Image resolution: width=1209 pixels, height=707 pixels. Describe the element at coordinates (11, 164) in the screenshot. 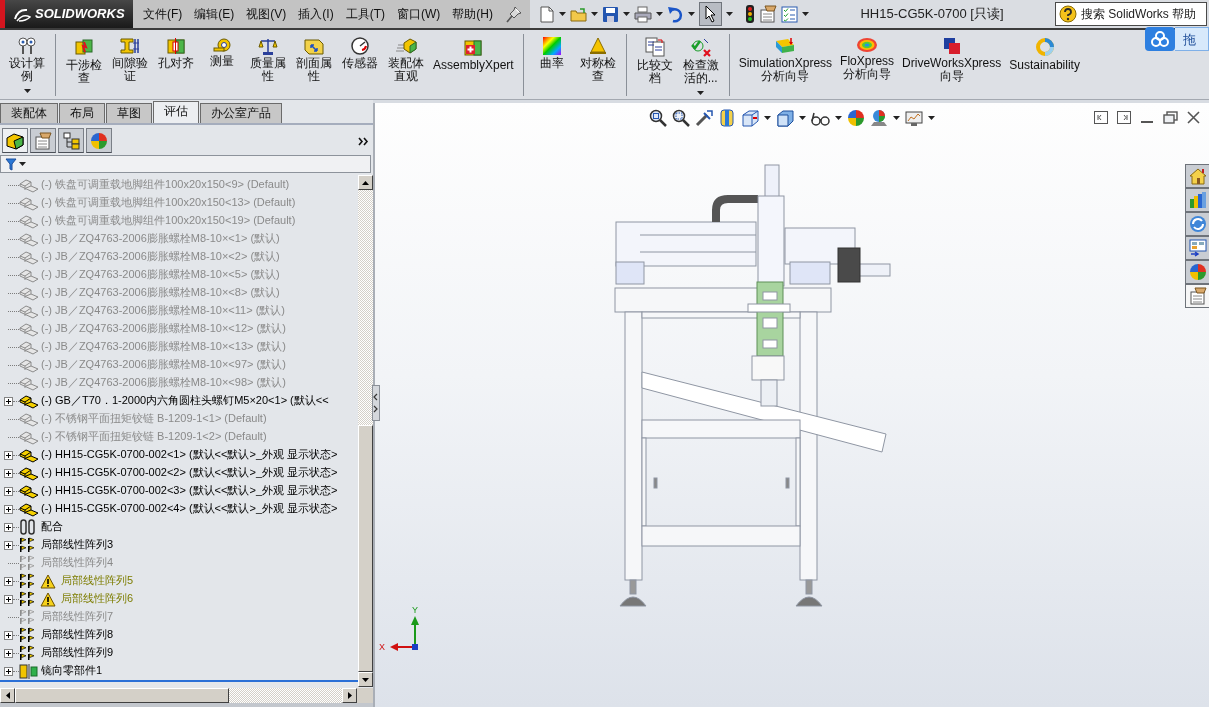

I see `filter-icon` at that location.